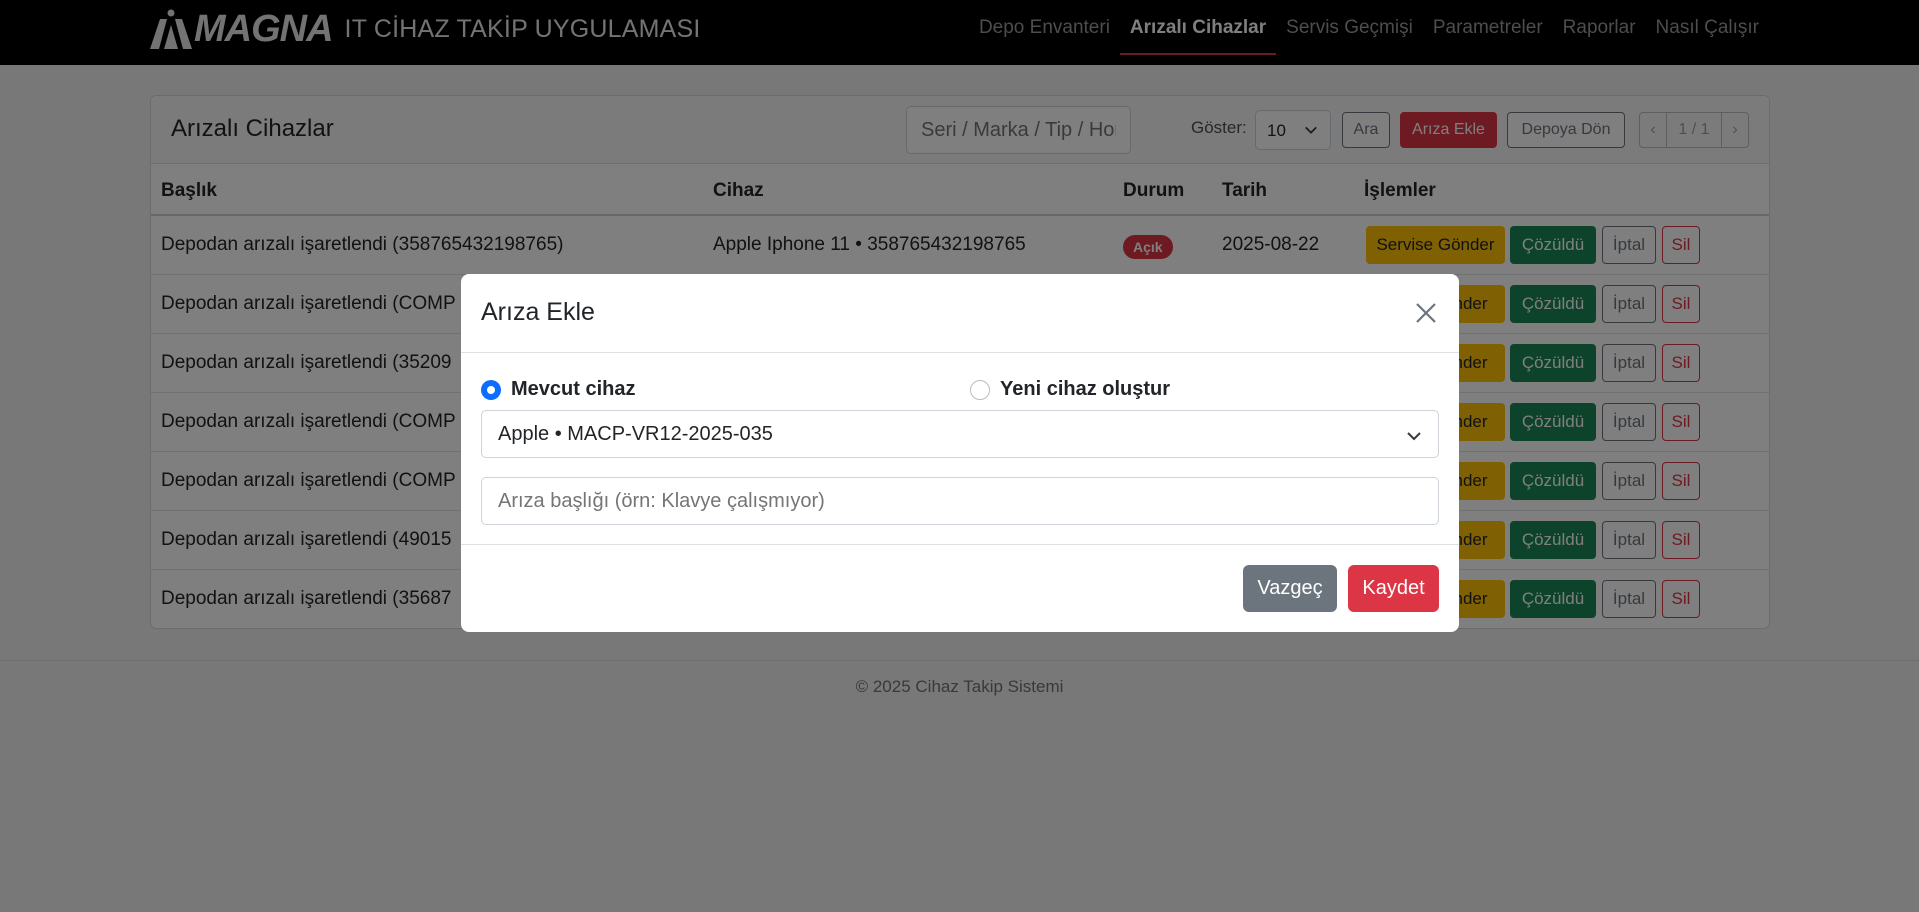  I want to click on radio-new-device: Yeni cihaz oluştur, so click(1070, 389).